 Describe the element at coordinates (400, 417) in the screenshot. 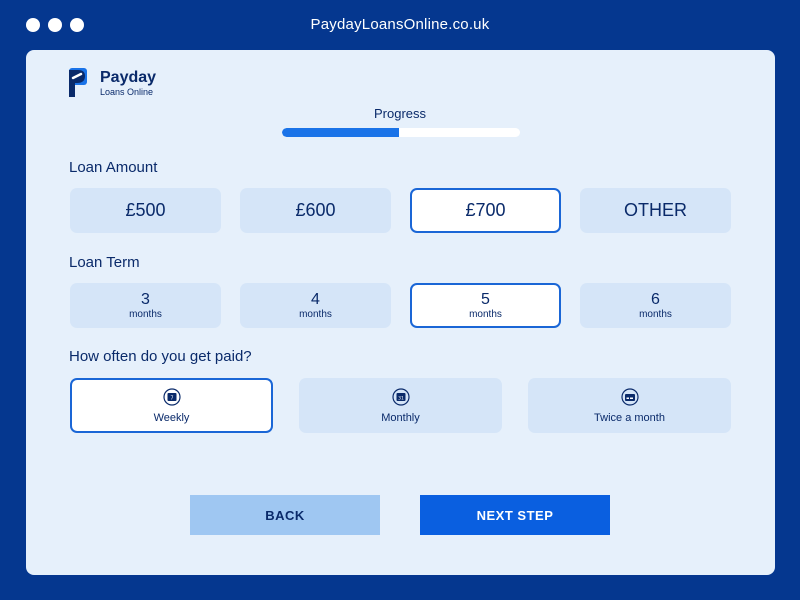

I see `frequency-label: Monthly` at that location.